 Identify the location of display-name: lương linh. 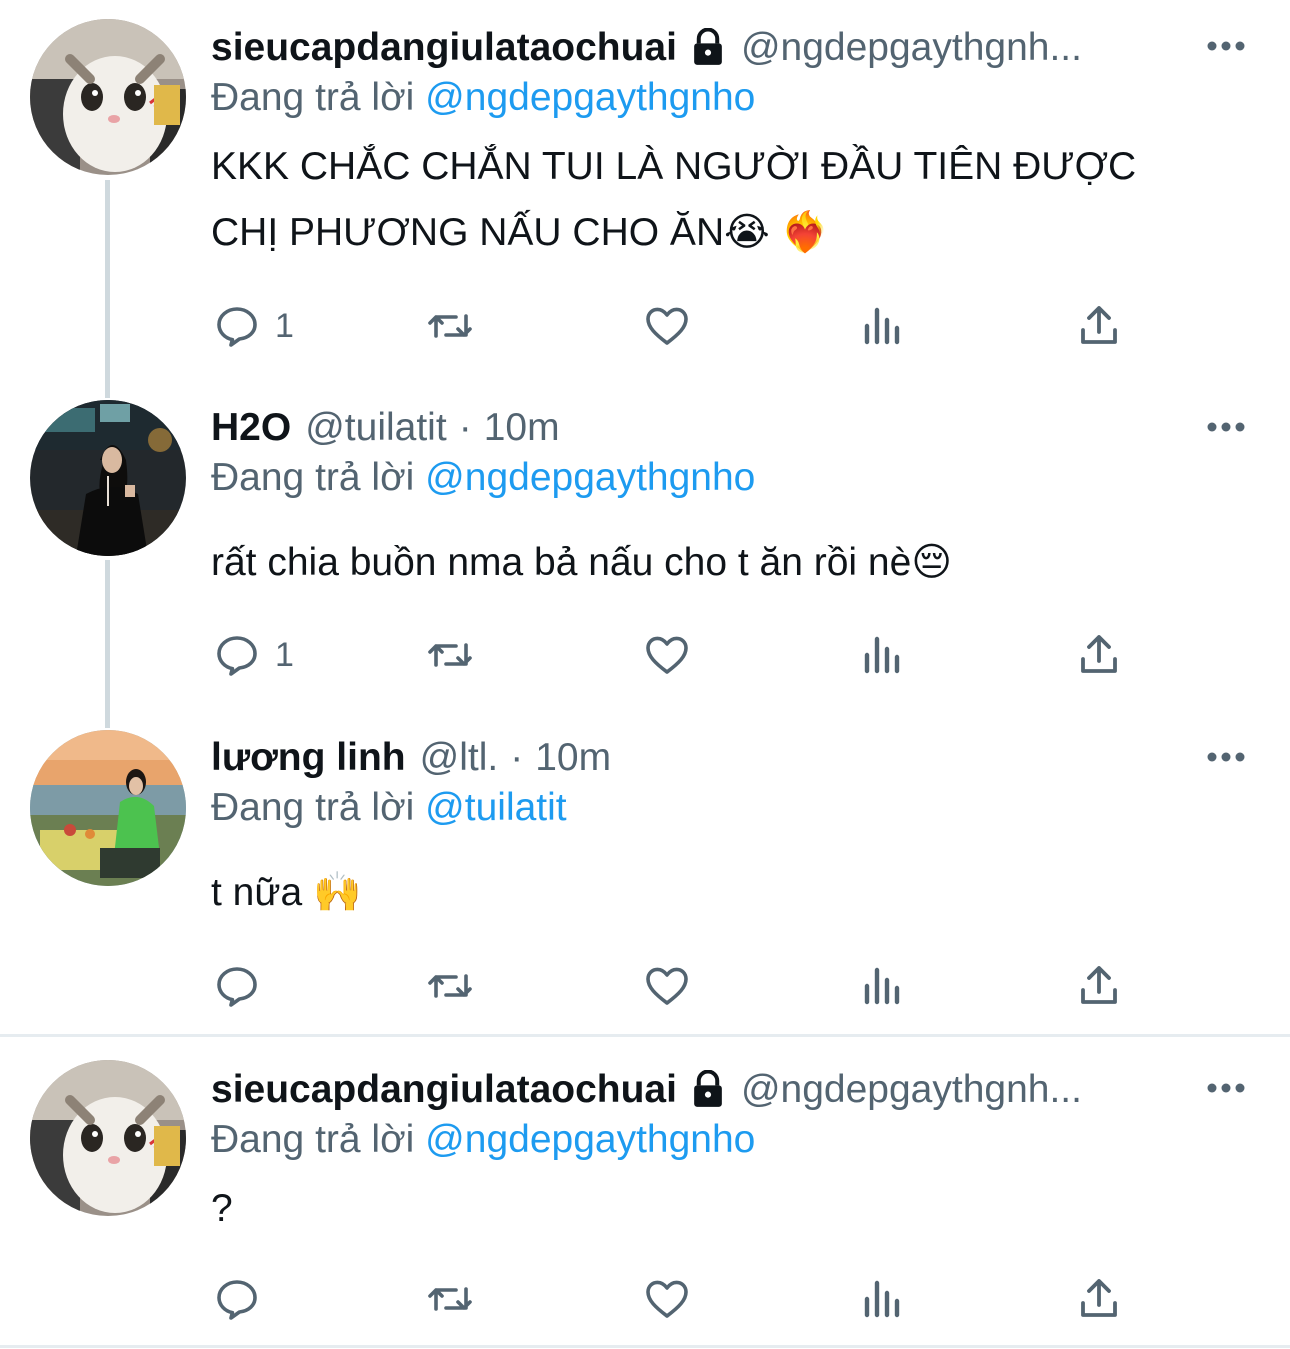
(308, 758).